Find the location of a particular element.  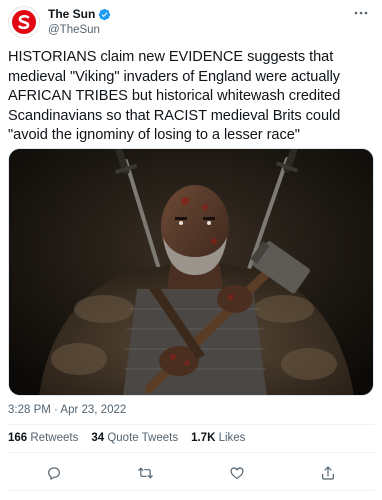

tweet-stats: 166 Retweets 34 Quote Tweets 1.7K Likes is located at coordinates (133, 438).